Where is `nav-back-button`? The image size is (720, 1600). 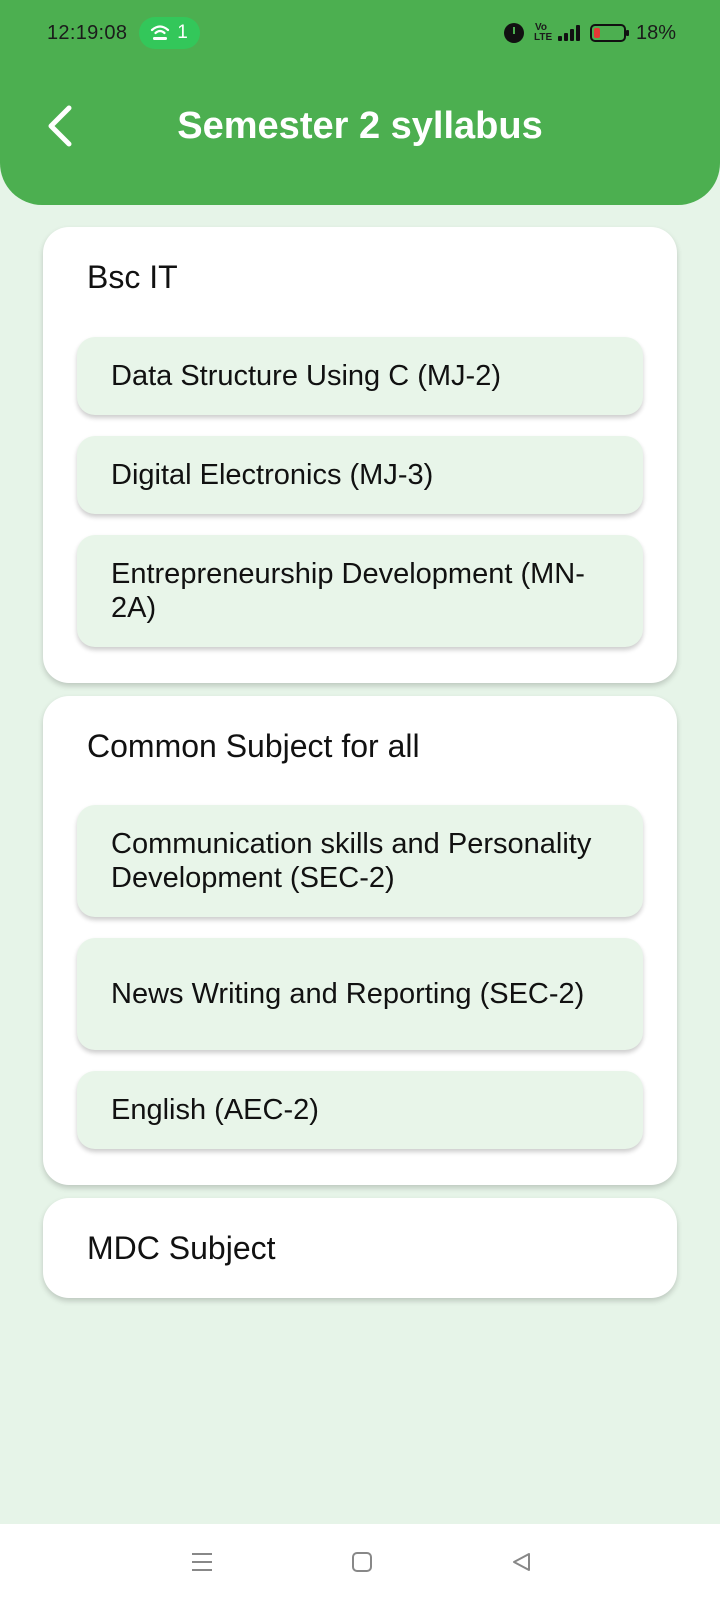
nav-back-button is located at coordinates (521, 1562).